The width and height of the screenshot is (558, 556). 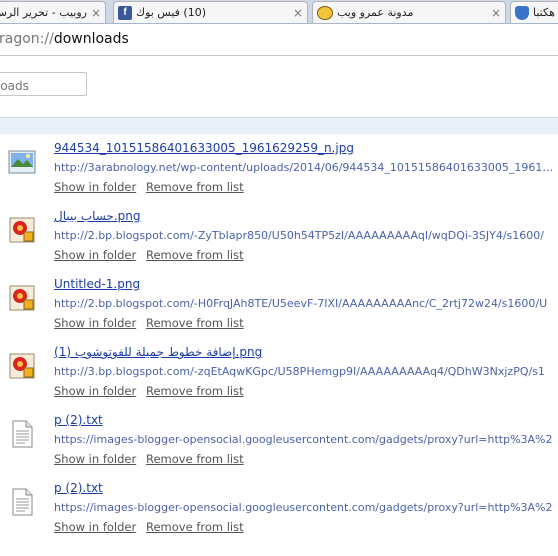 What do you see at coordinates (522, 12) in the screenshot?
I see `shield-icon` at bounding box center [522, 12].